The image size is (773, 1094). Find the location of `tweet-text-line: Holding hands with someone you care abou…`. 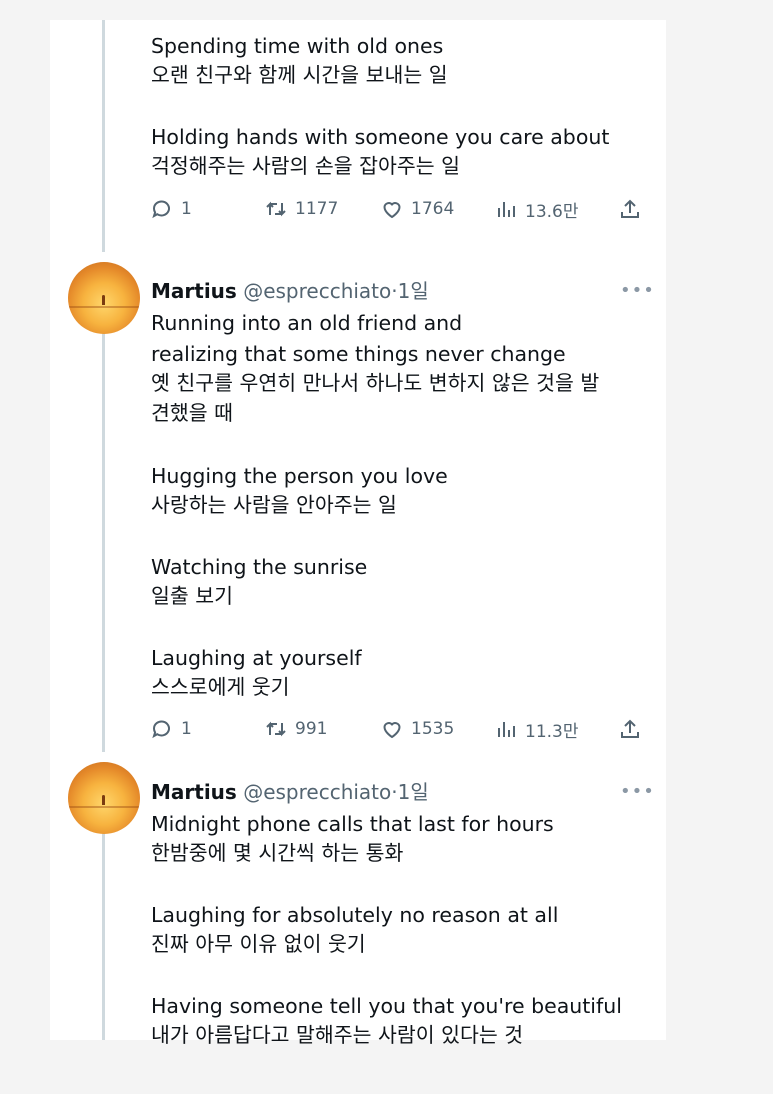

tweet-text-line: Holding hands with someone you care abou… is located at coordinates (380, 137).